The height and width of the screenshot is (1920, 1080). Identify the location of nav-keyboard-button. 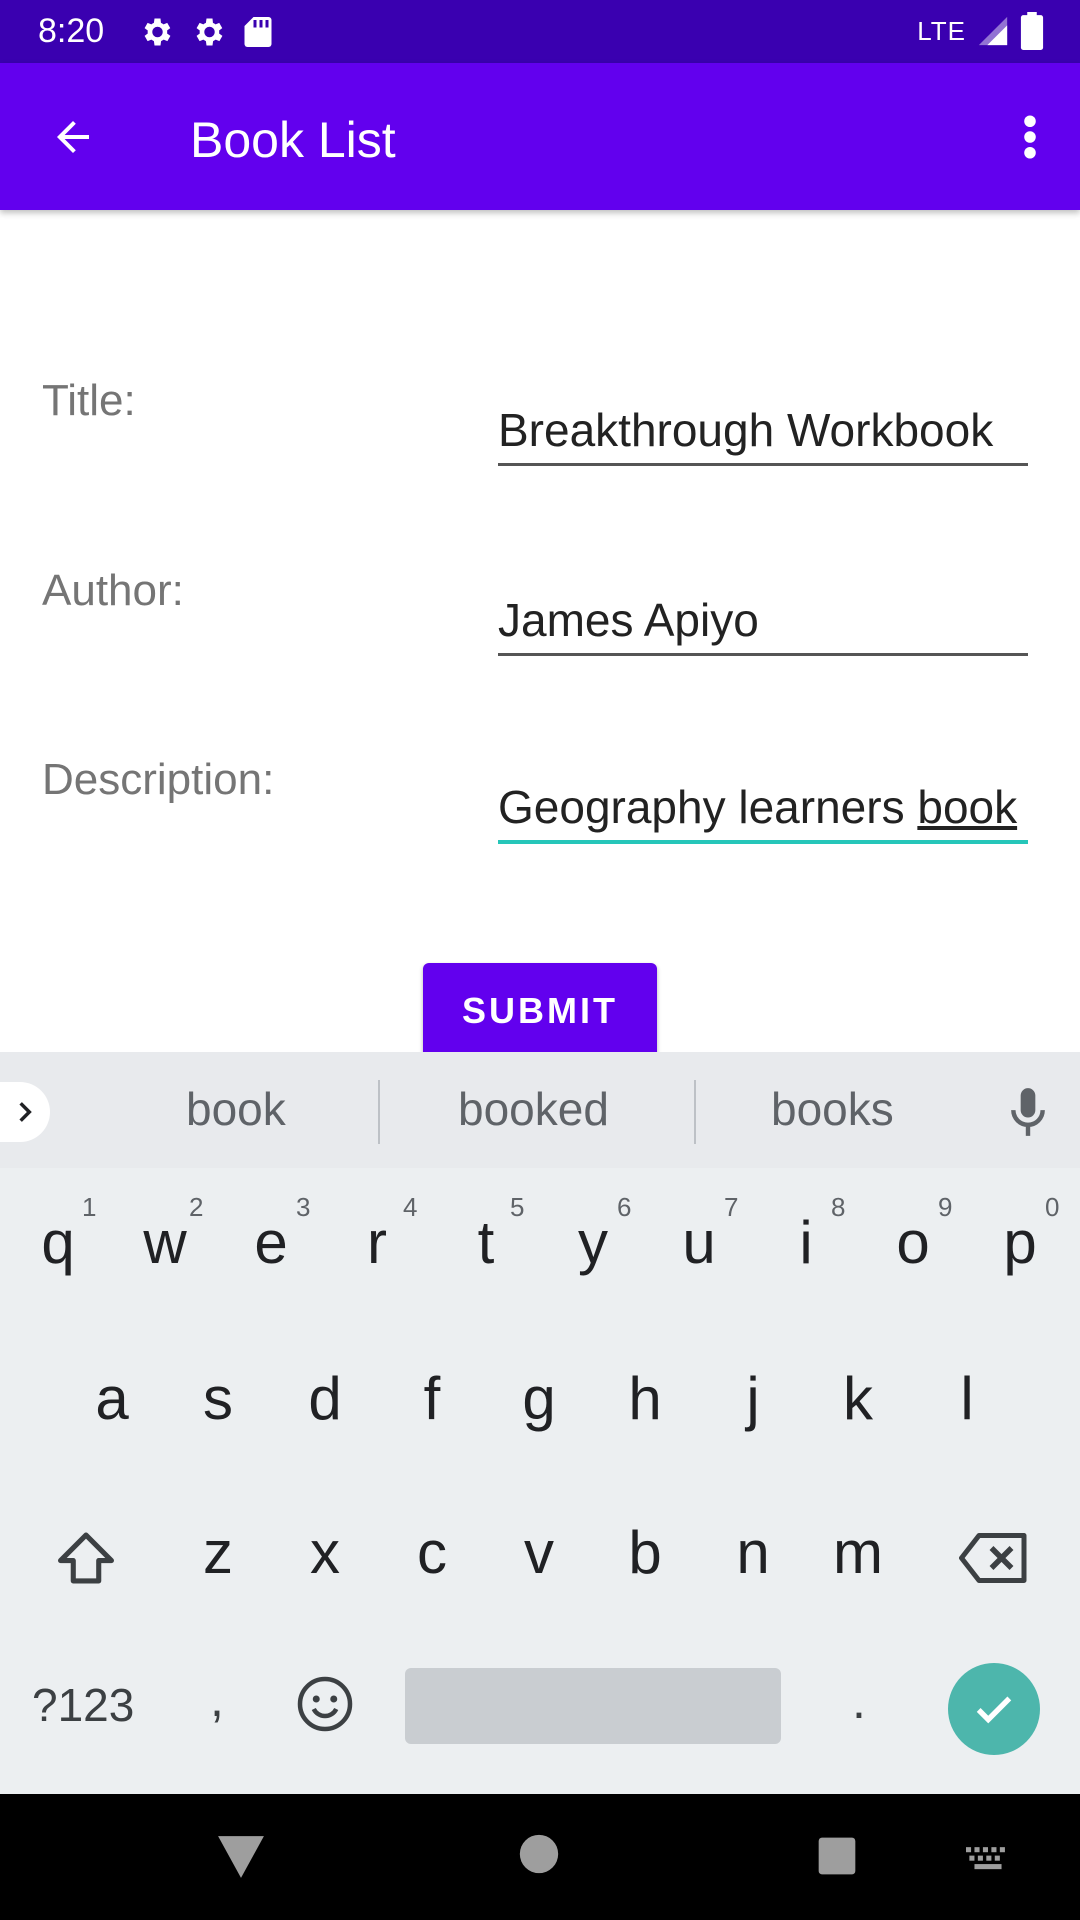
(988, 1859).